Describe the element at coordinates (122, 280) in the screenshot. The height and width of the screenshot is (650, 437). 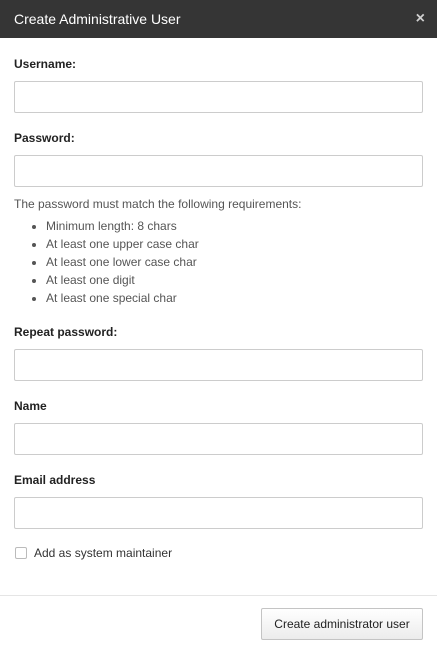
I see `requirement-item: At least one digit` at that location.